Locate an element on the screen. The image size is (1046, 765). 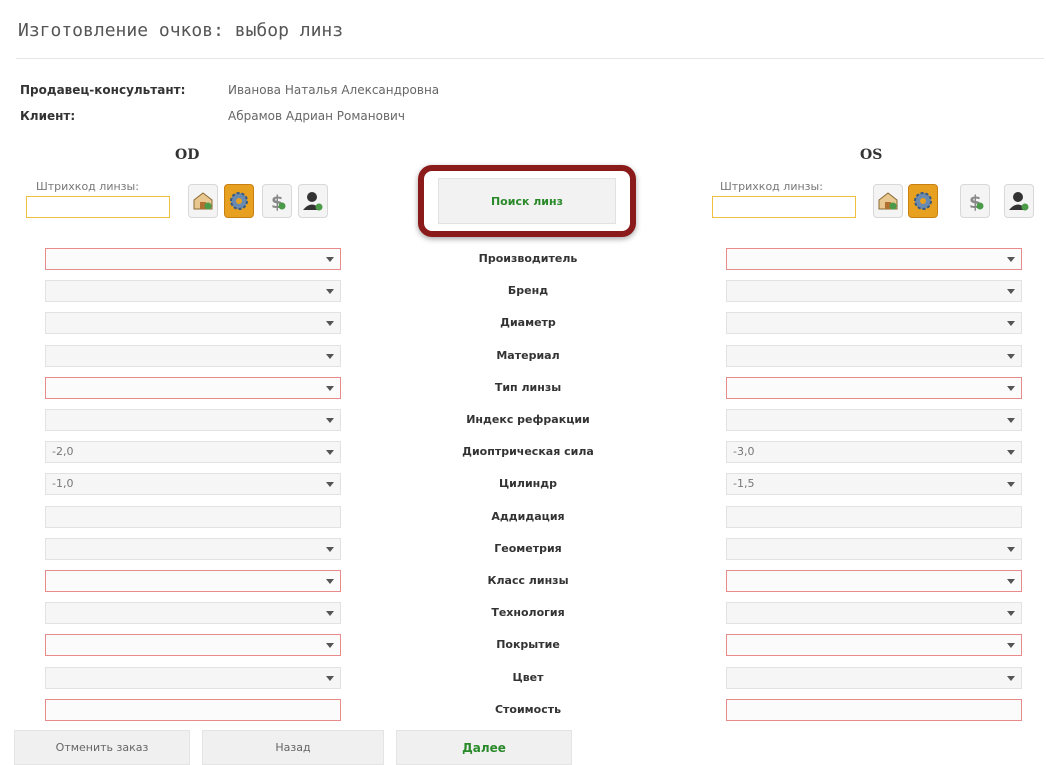
search-lenses-button: Поиск линз is located at coordinates (527, 201).